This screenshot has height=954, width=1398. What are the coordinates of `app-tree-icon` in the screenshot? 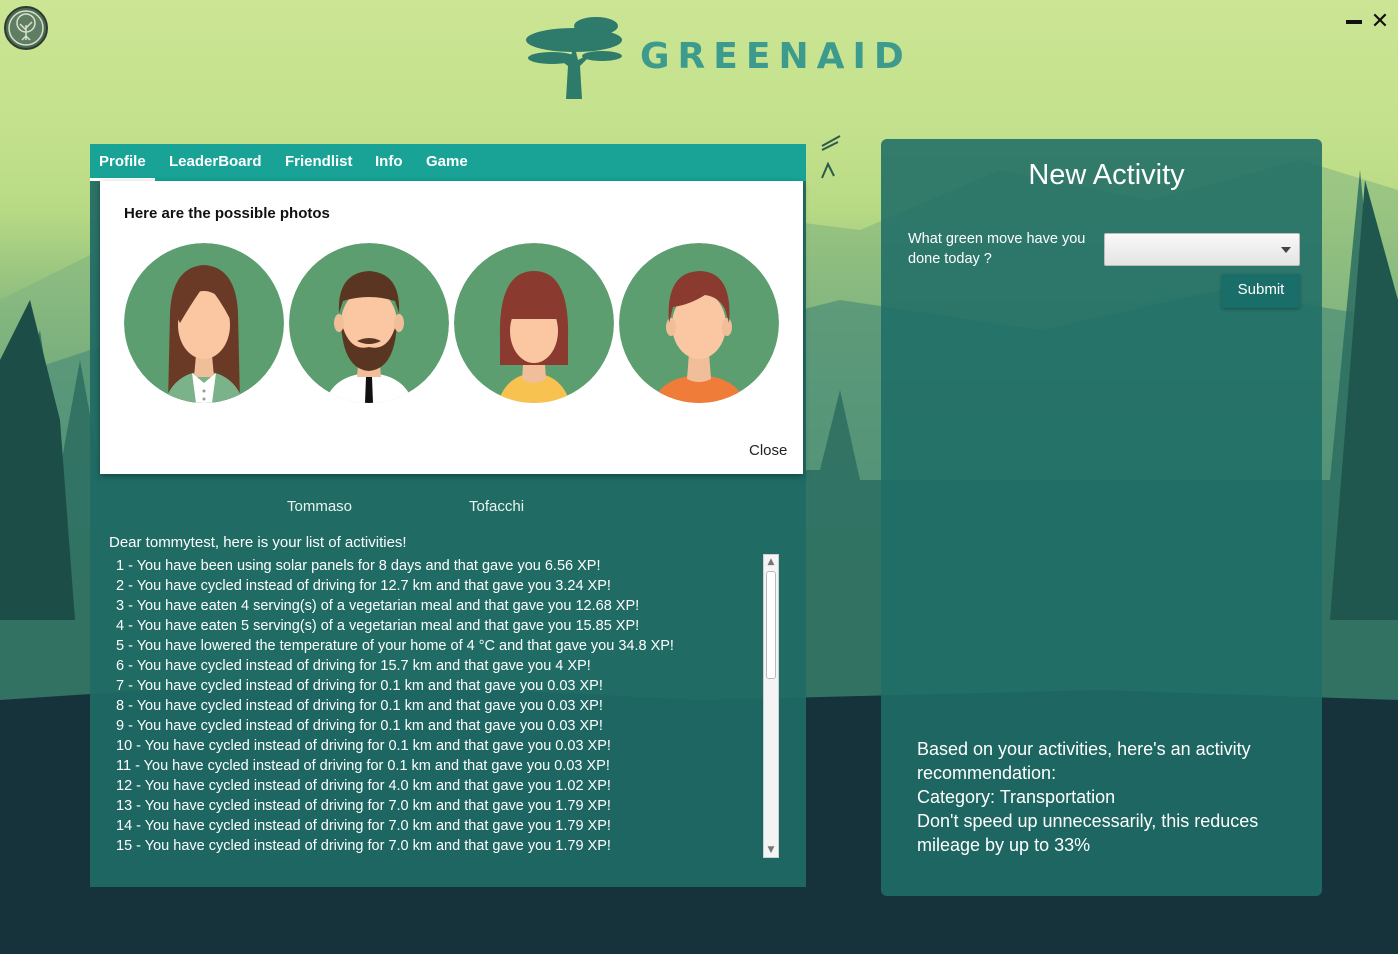 It's located at (26, 28).